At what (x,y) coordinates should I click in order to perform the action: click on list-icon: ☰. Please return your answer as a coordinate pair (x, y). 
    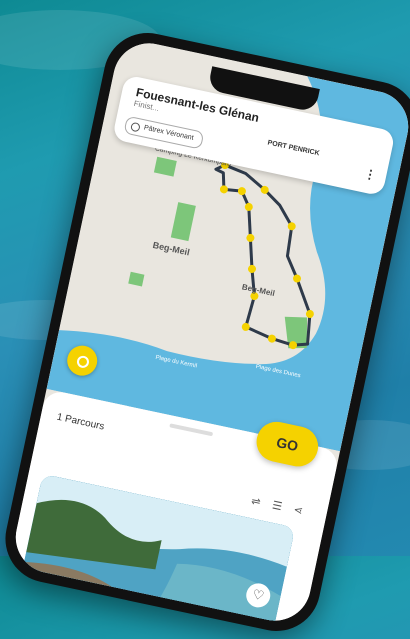
    Looking at the image, I should click on (277, 505).